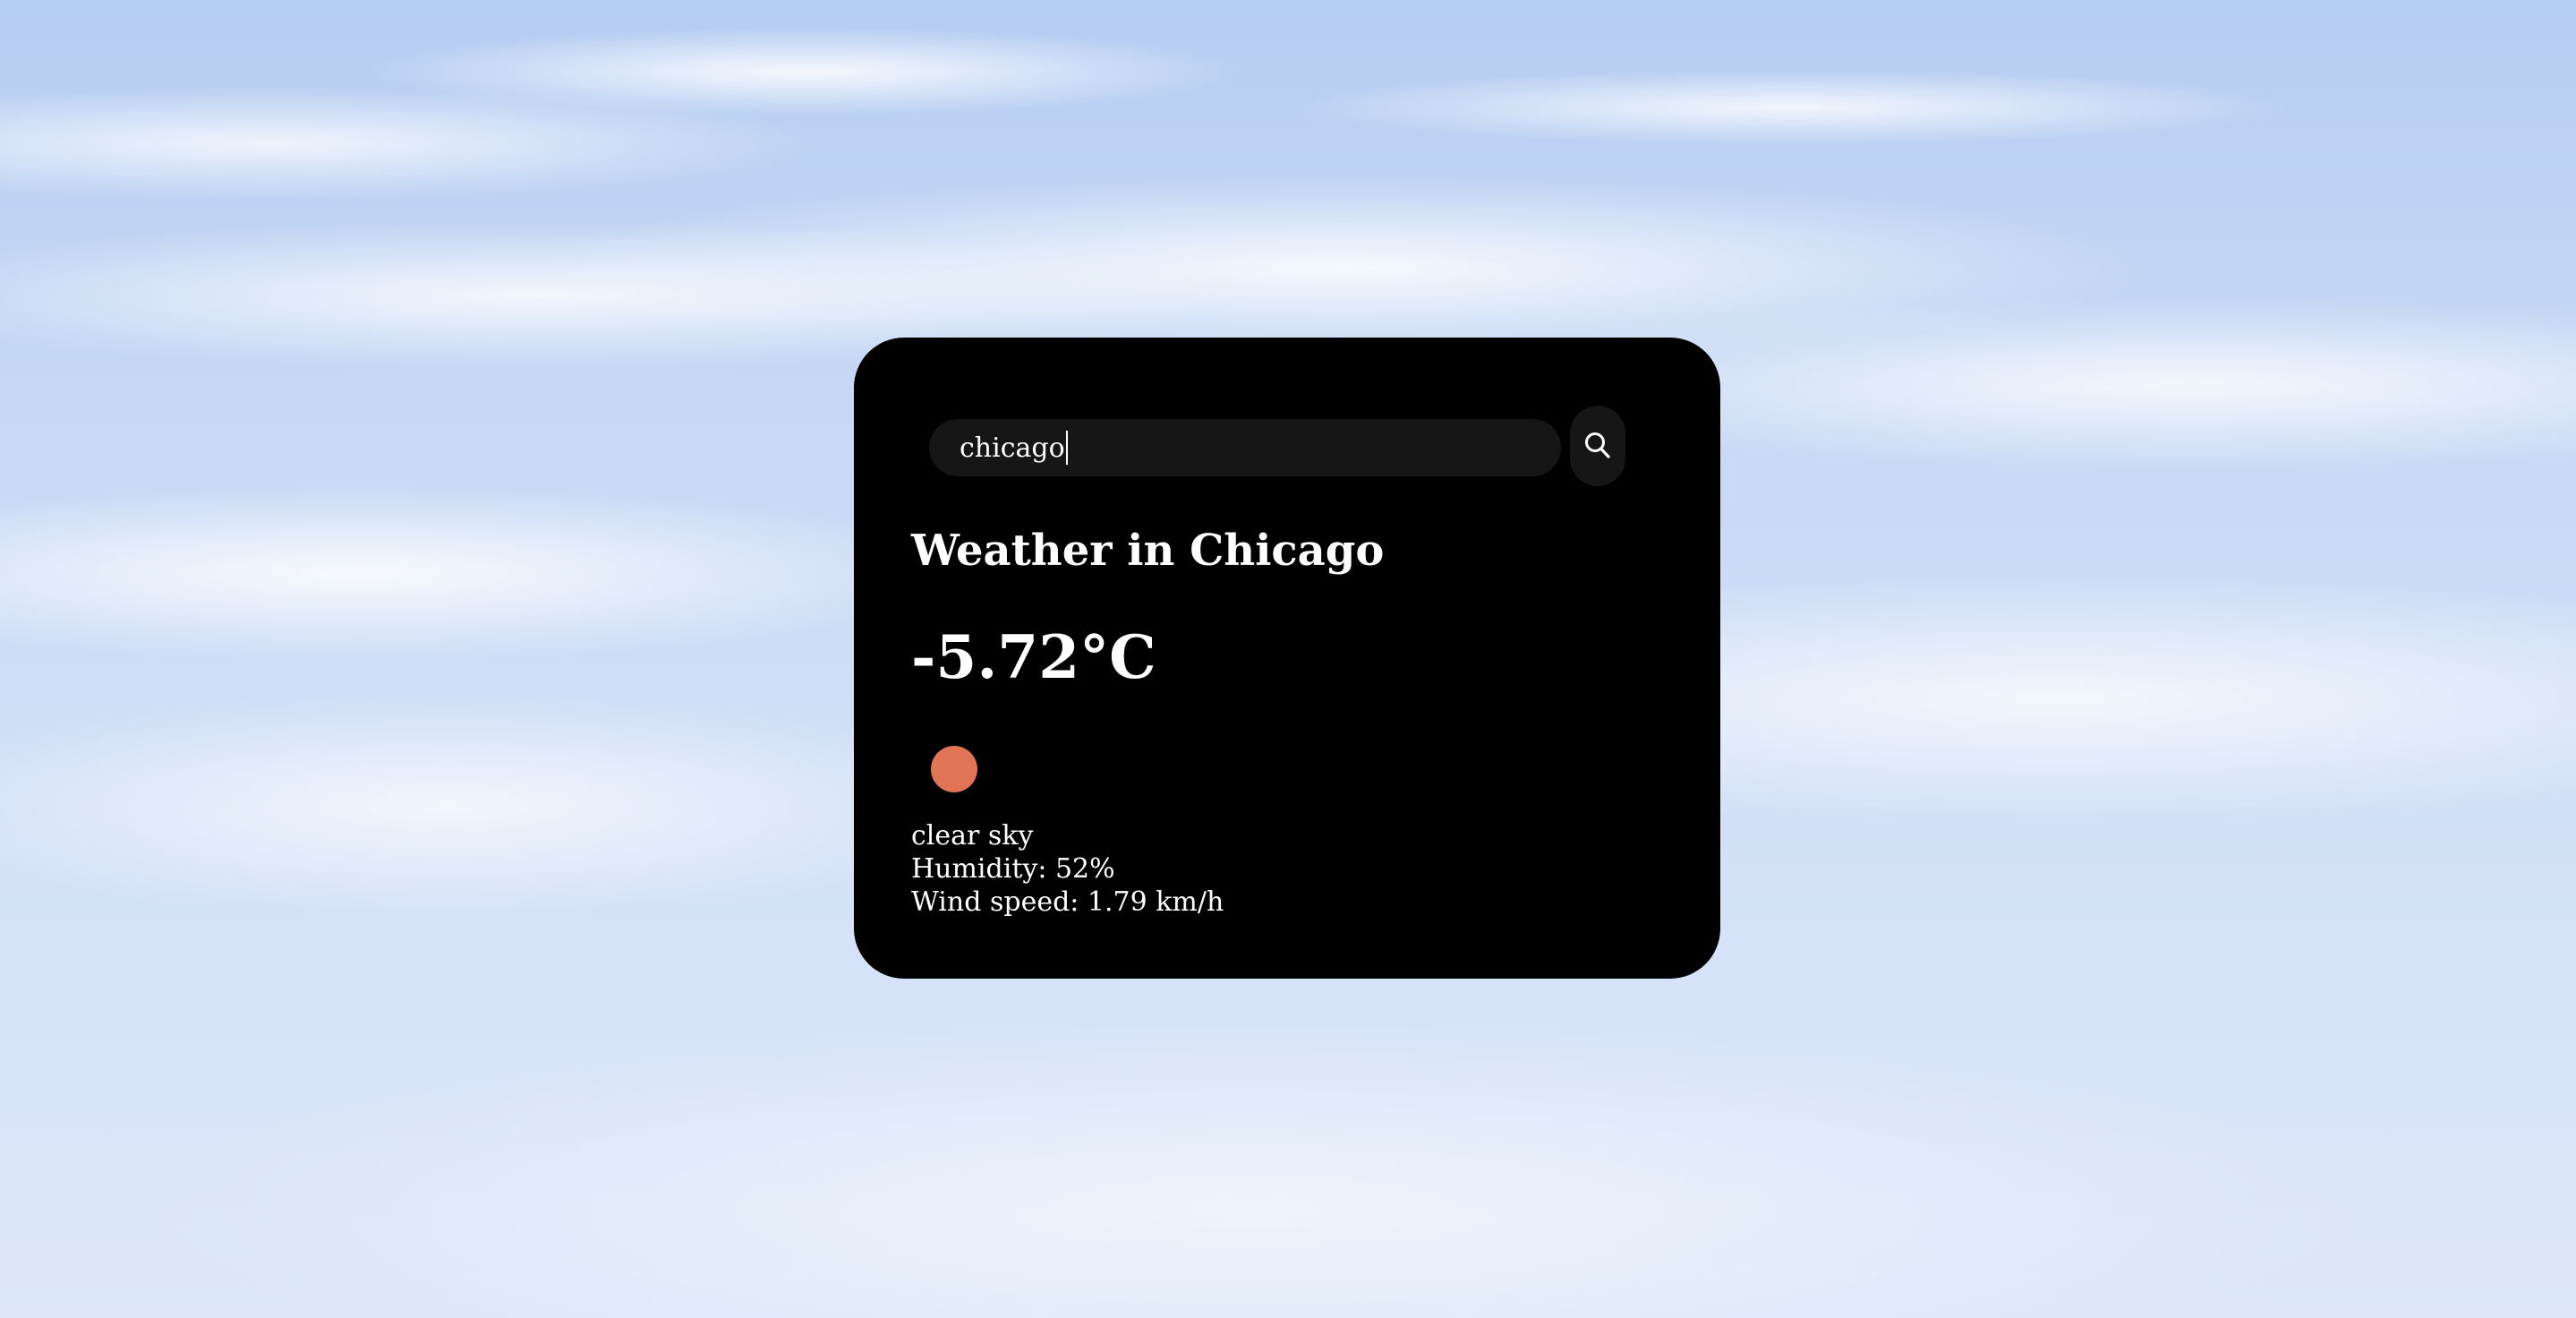  What do you see at coordinates (1033, 657) in the screenshot?
I see `temperature: -5.72°C` at bounding box center [1033, 657].